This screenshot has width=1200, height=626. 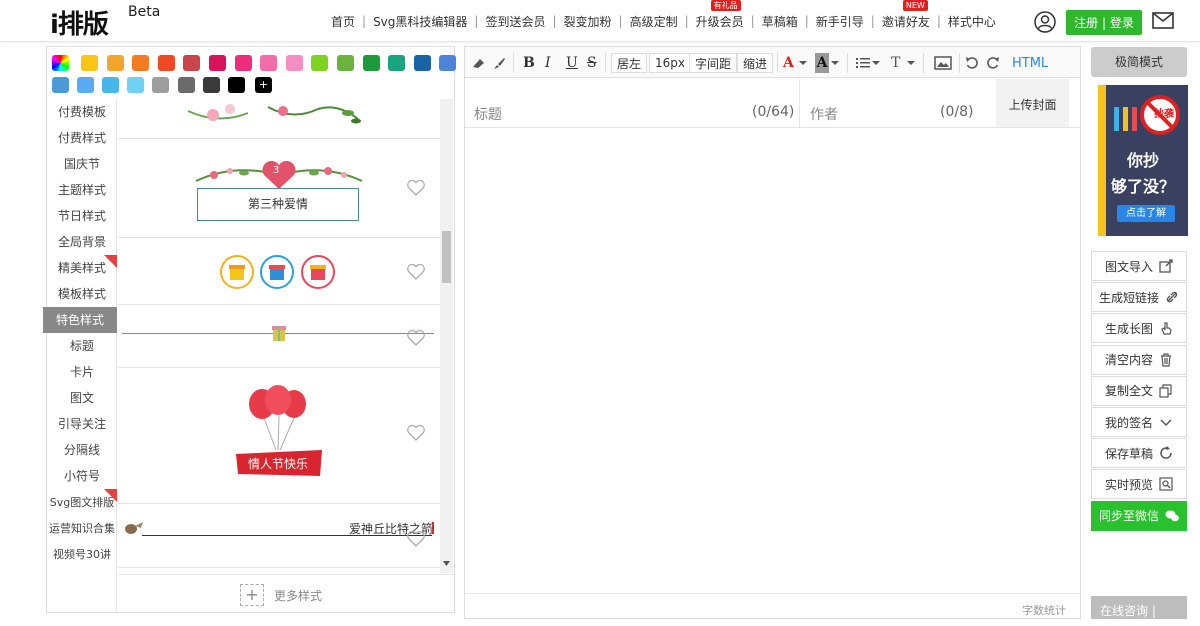 I want to click on category-item: 标题, so click(x=82, y=346).